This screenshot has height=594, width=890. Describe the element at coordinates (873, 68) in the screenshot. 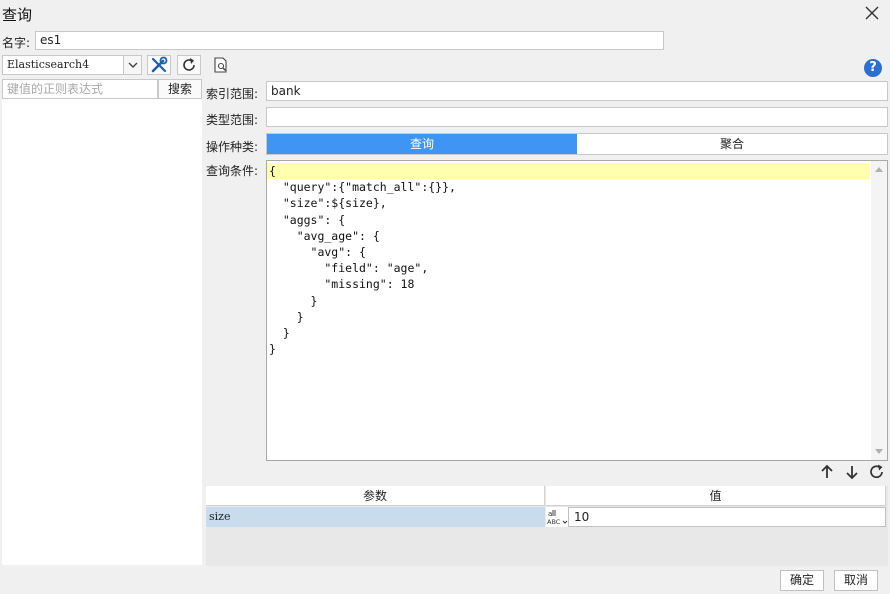

I see `help-icon: ?` at that location.